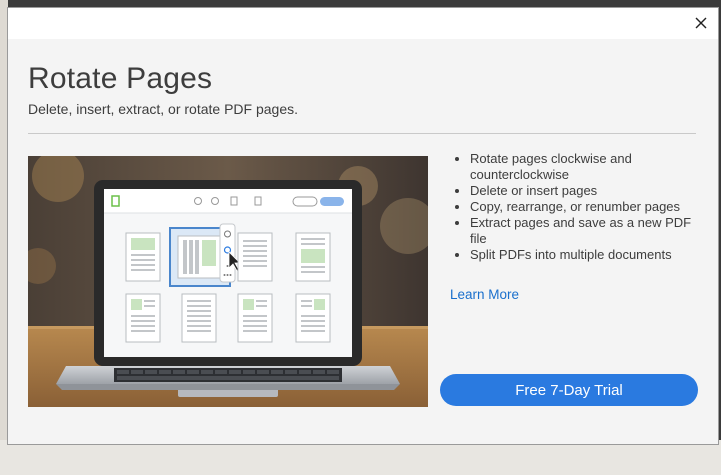 The width and height of the screenshot is (721, 475). I want to click on header-divider, so click(362, 133).